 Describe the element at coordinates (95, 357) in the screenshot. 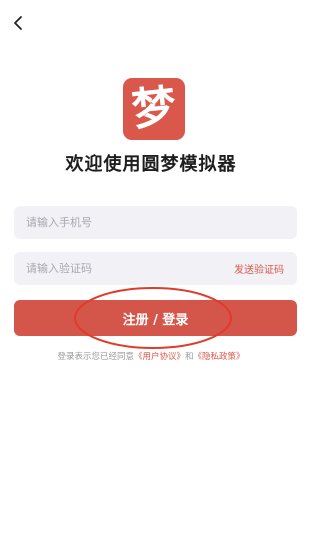

I see `agreement-prefix: 登录表示您已经同意` at that location.